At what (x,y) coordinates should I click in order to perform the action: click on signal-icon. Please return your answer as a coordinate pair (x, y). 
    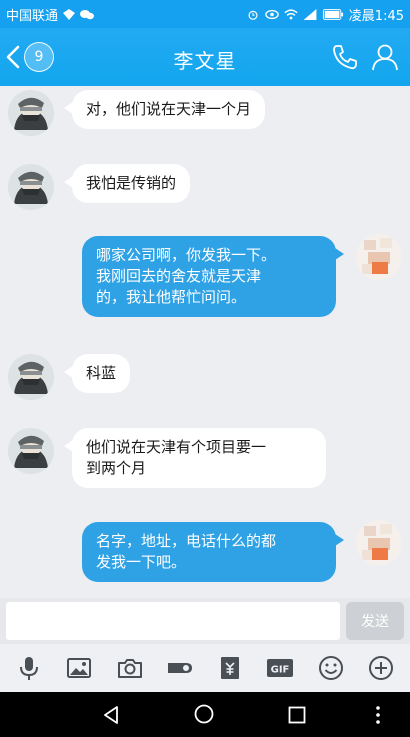
    Looking at the image, I should click on (310, 14).